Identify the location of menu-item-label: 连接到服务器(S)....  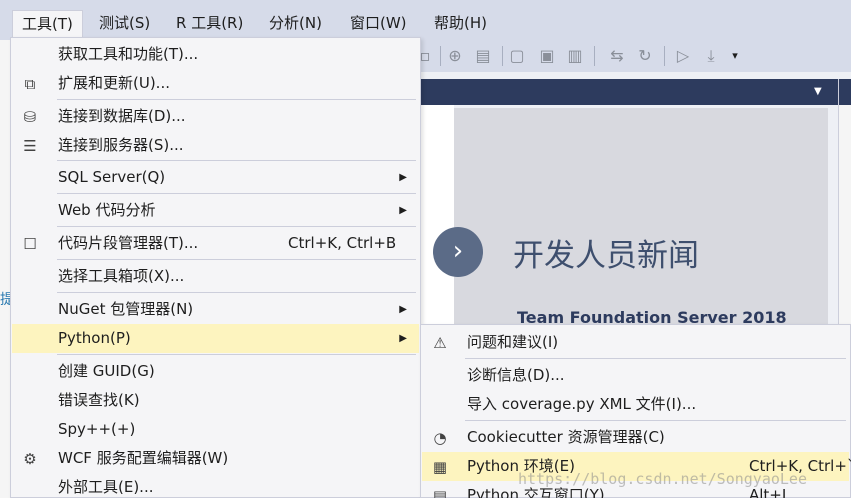
(121, 145).